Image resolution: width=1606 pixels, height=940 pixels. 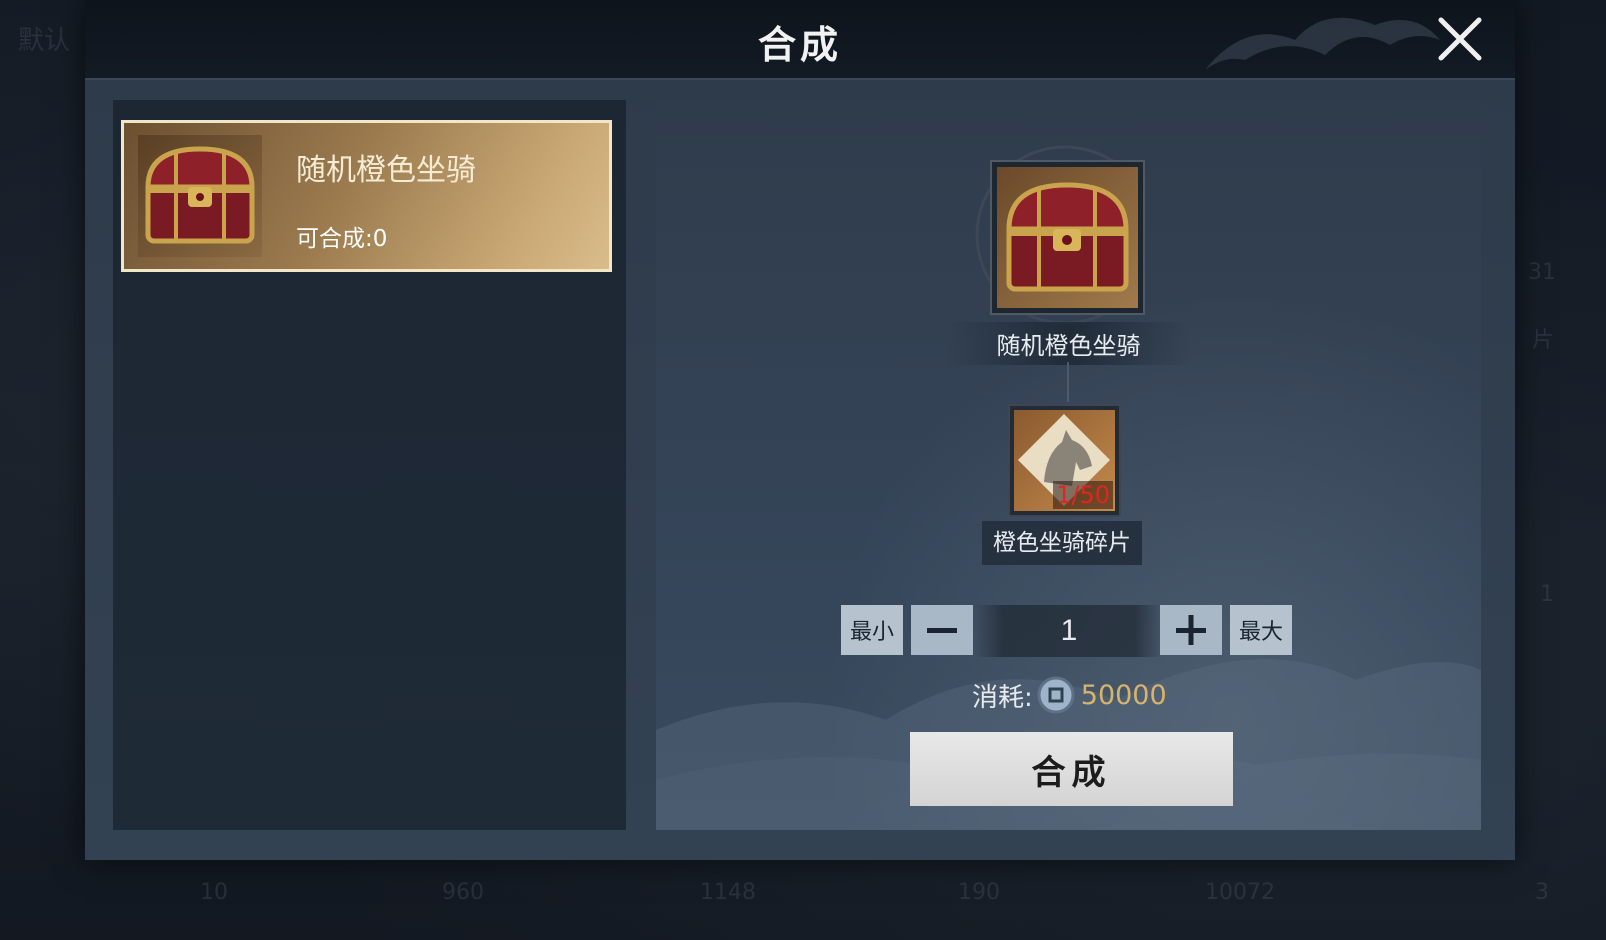 I want to click on cost-label: 消耗:, so click(x=1002, y=697).